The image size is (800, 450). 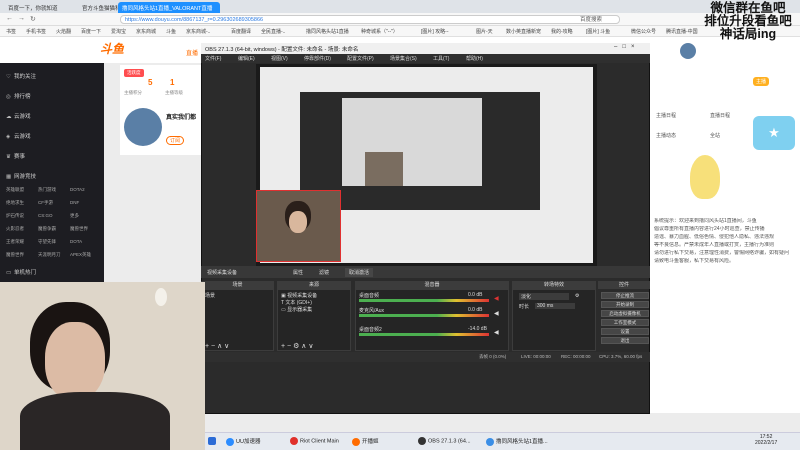 I want to click on panel-label-2: 直播日程, so click(x=720, y=115).